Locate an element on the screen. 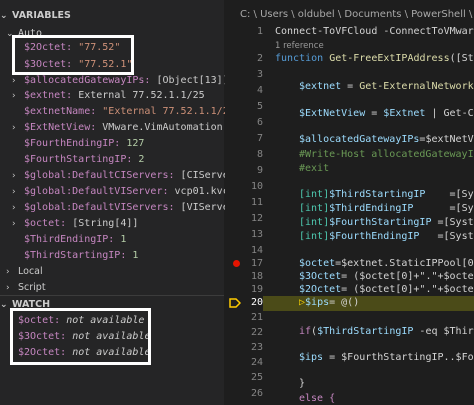  variable-row: $FourthEndingIP: 127 is located at coordinates (84, 143).